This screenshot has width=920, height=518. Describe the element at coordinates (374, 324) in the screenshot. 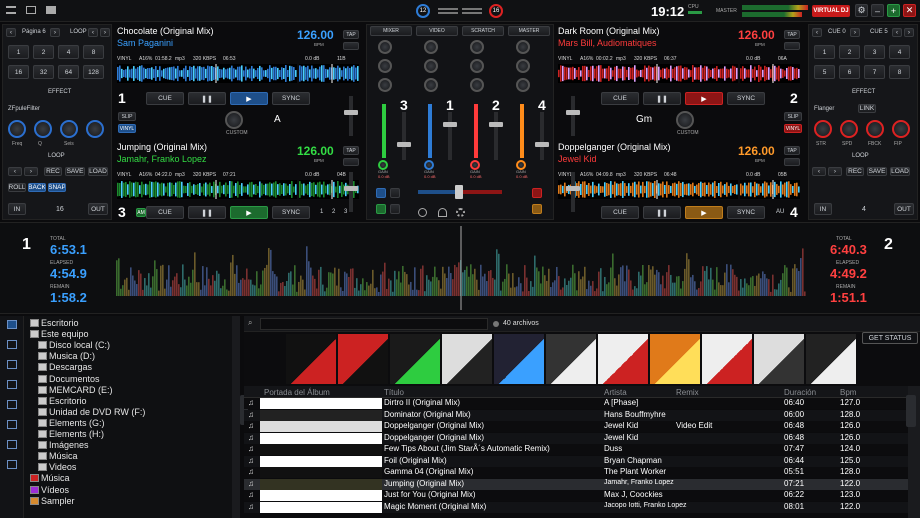

I see `search-input` at that location.